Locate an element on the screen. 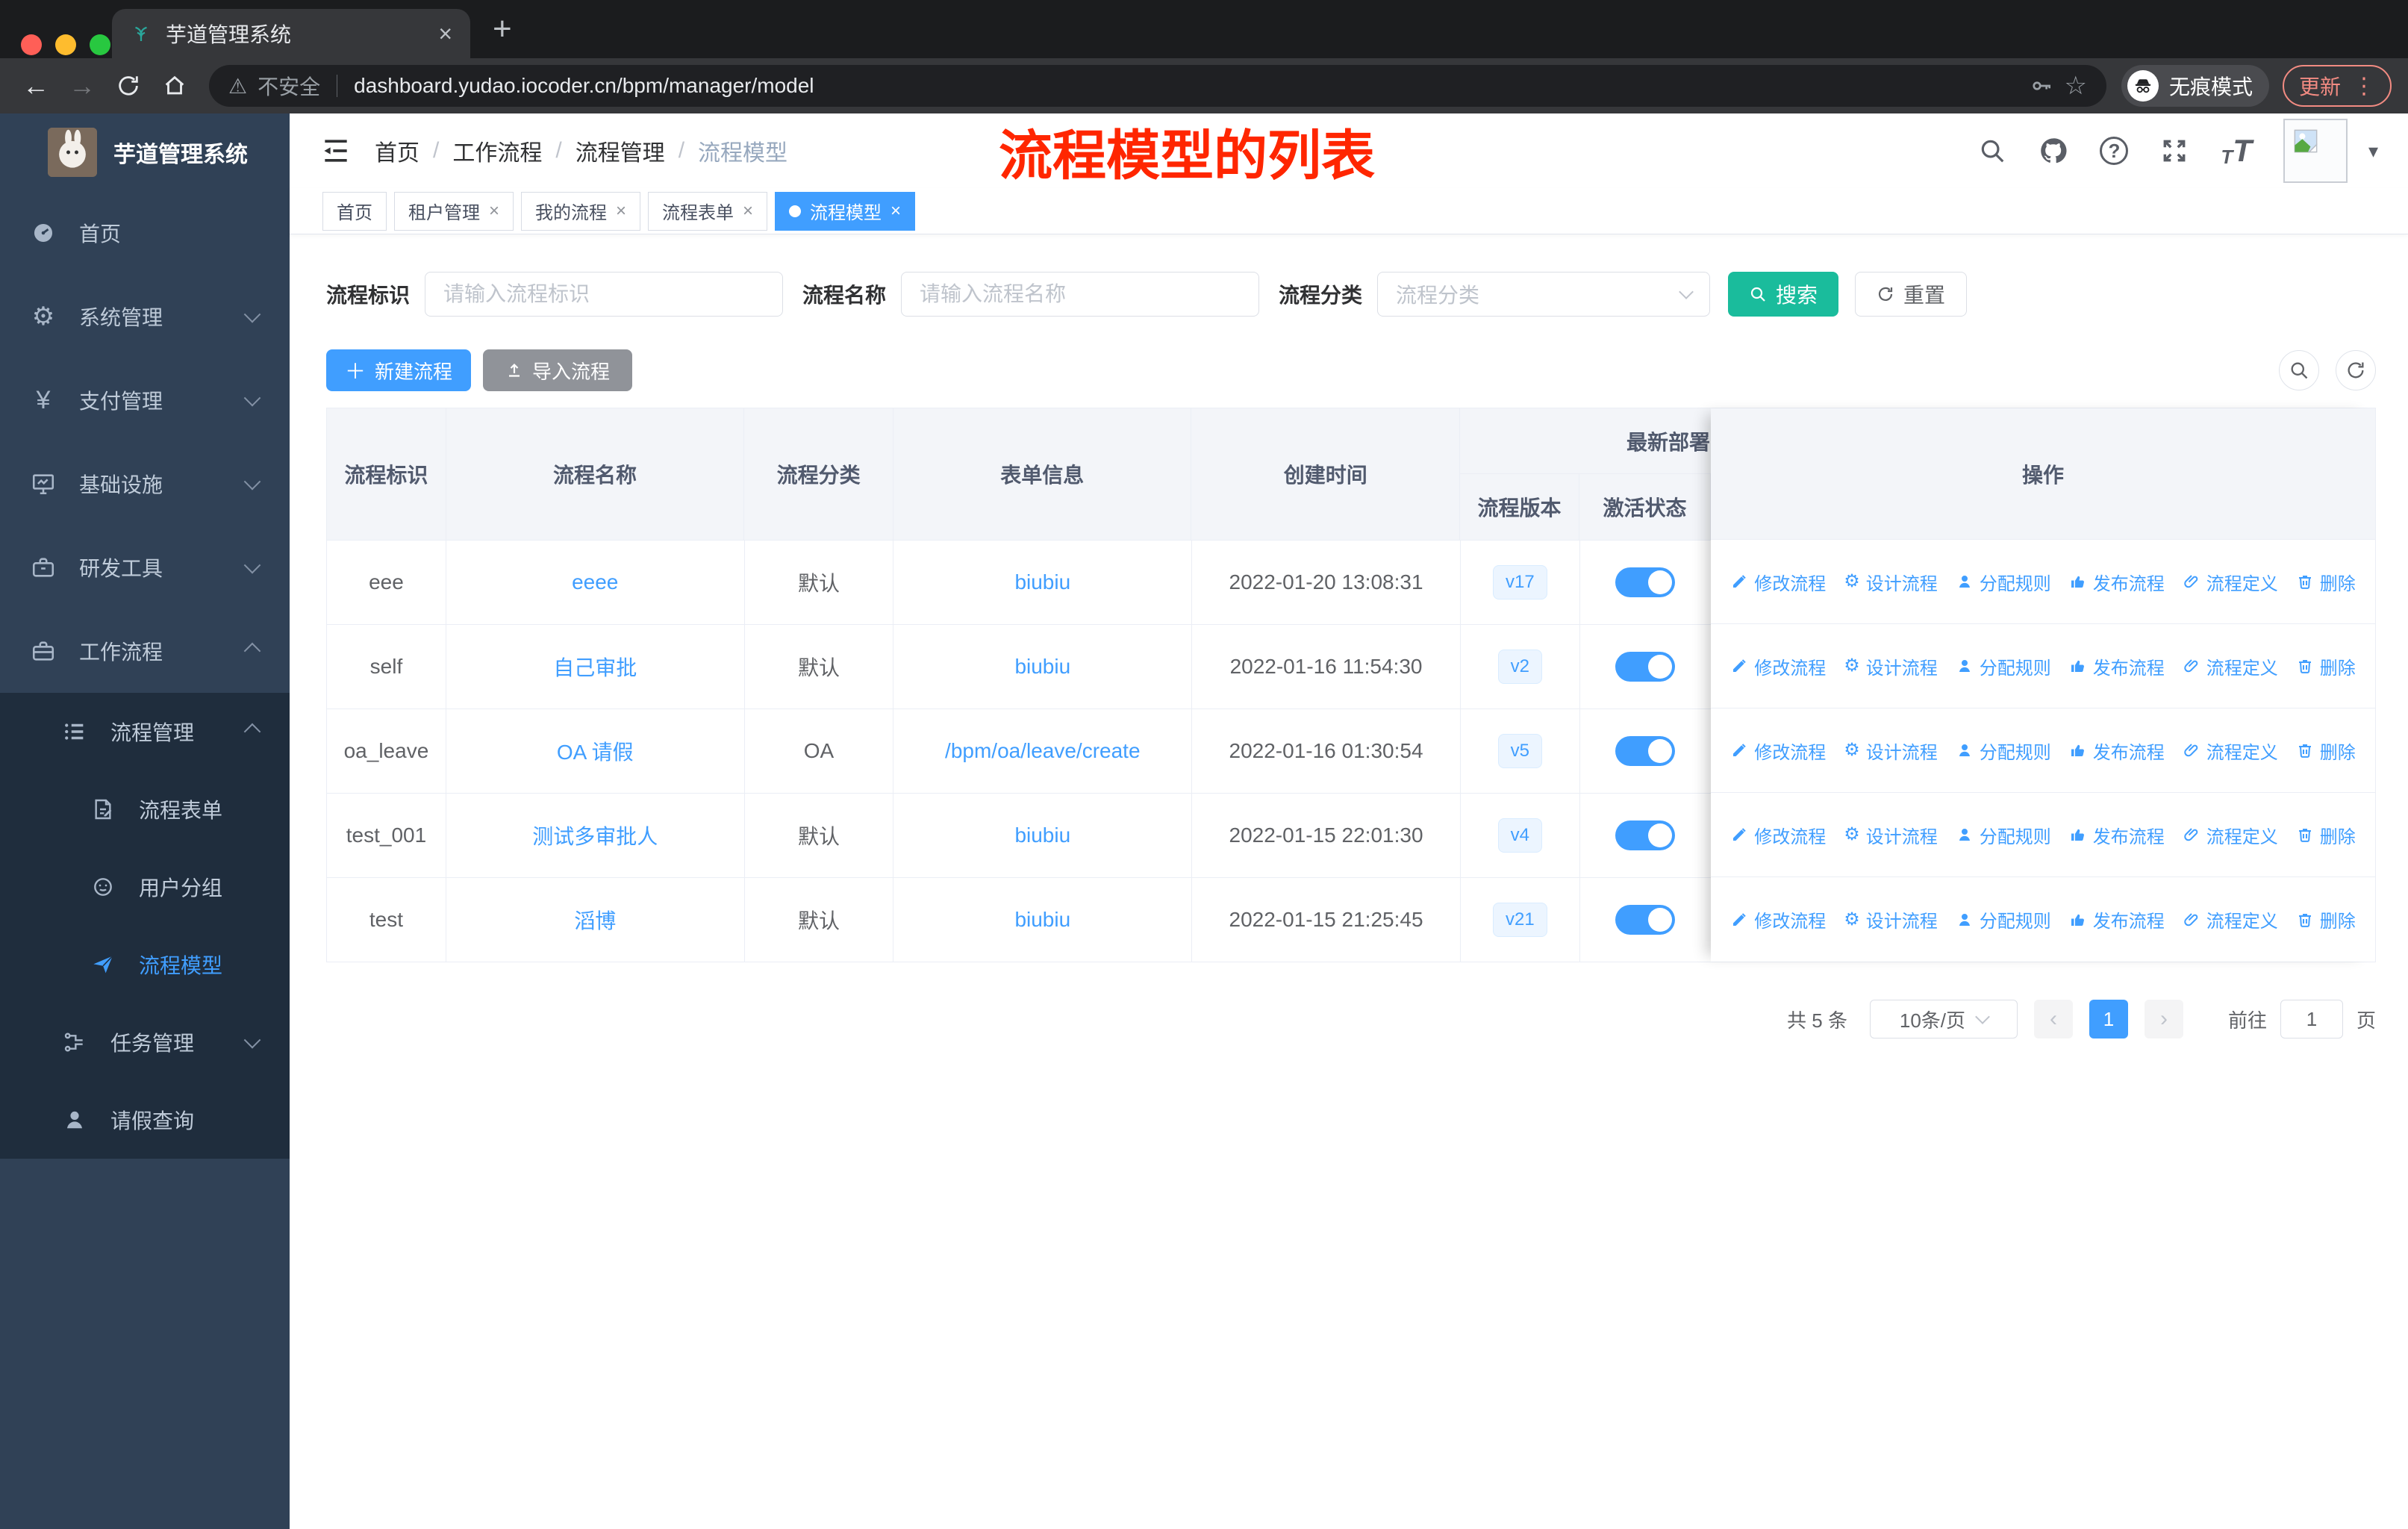 This screenshot has height=1529, width=2408. refresh-table-button is located at coordinates (2356, 370).